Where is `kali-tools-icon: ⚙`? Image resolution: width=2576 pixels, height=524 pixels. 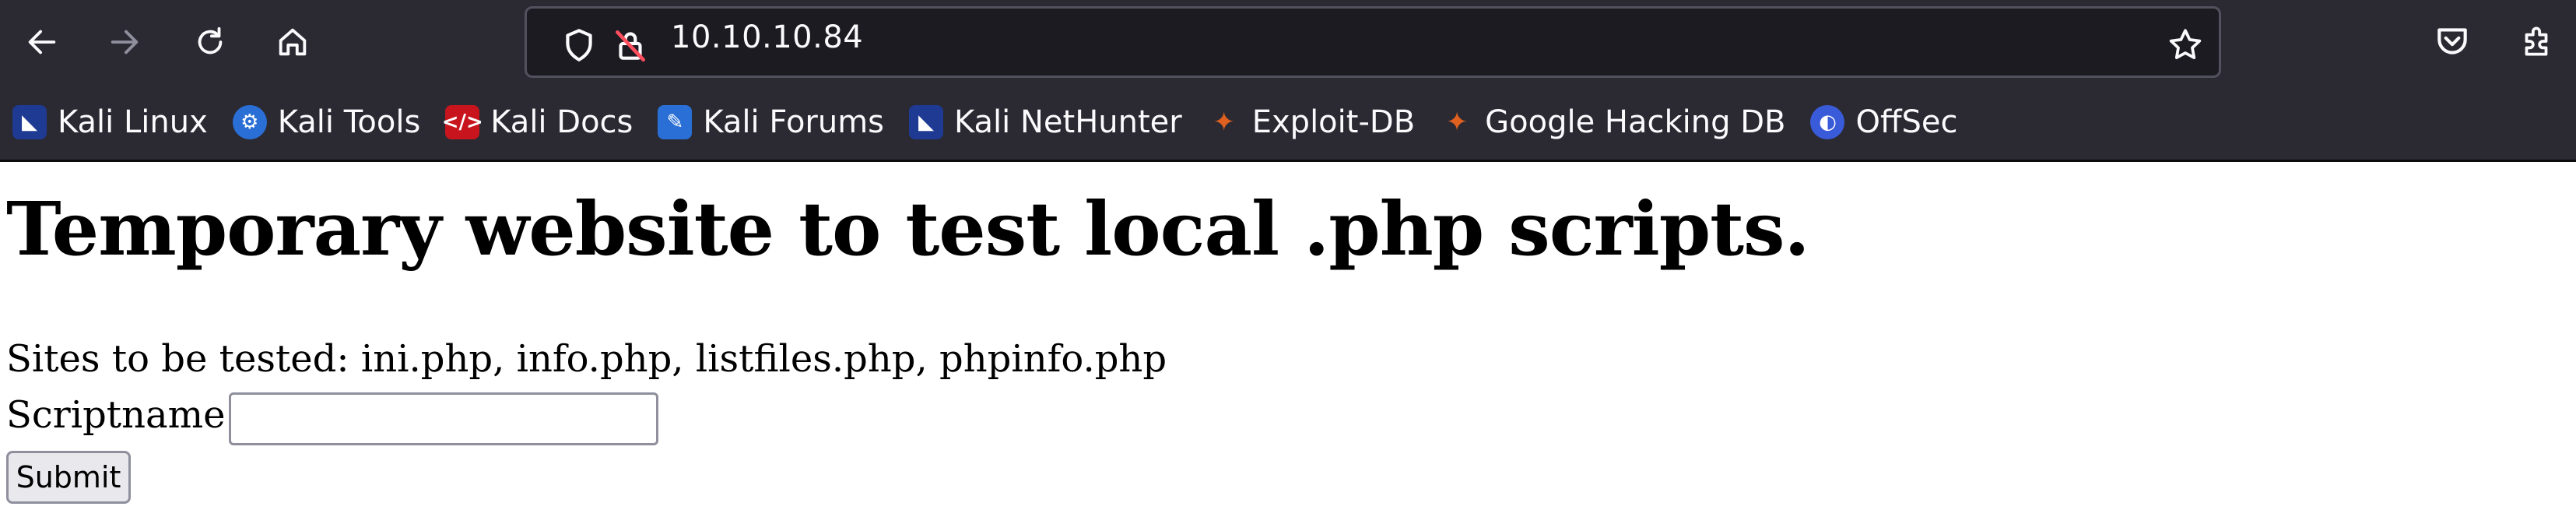 kali-tools-icon: ⚙ is located at coordinates (250, 121).